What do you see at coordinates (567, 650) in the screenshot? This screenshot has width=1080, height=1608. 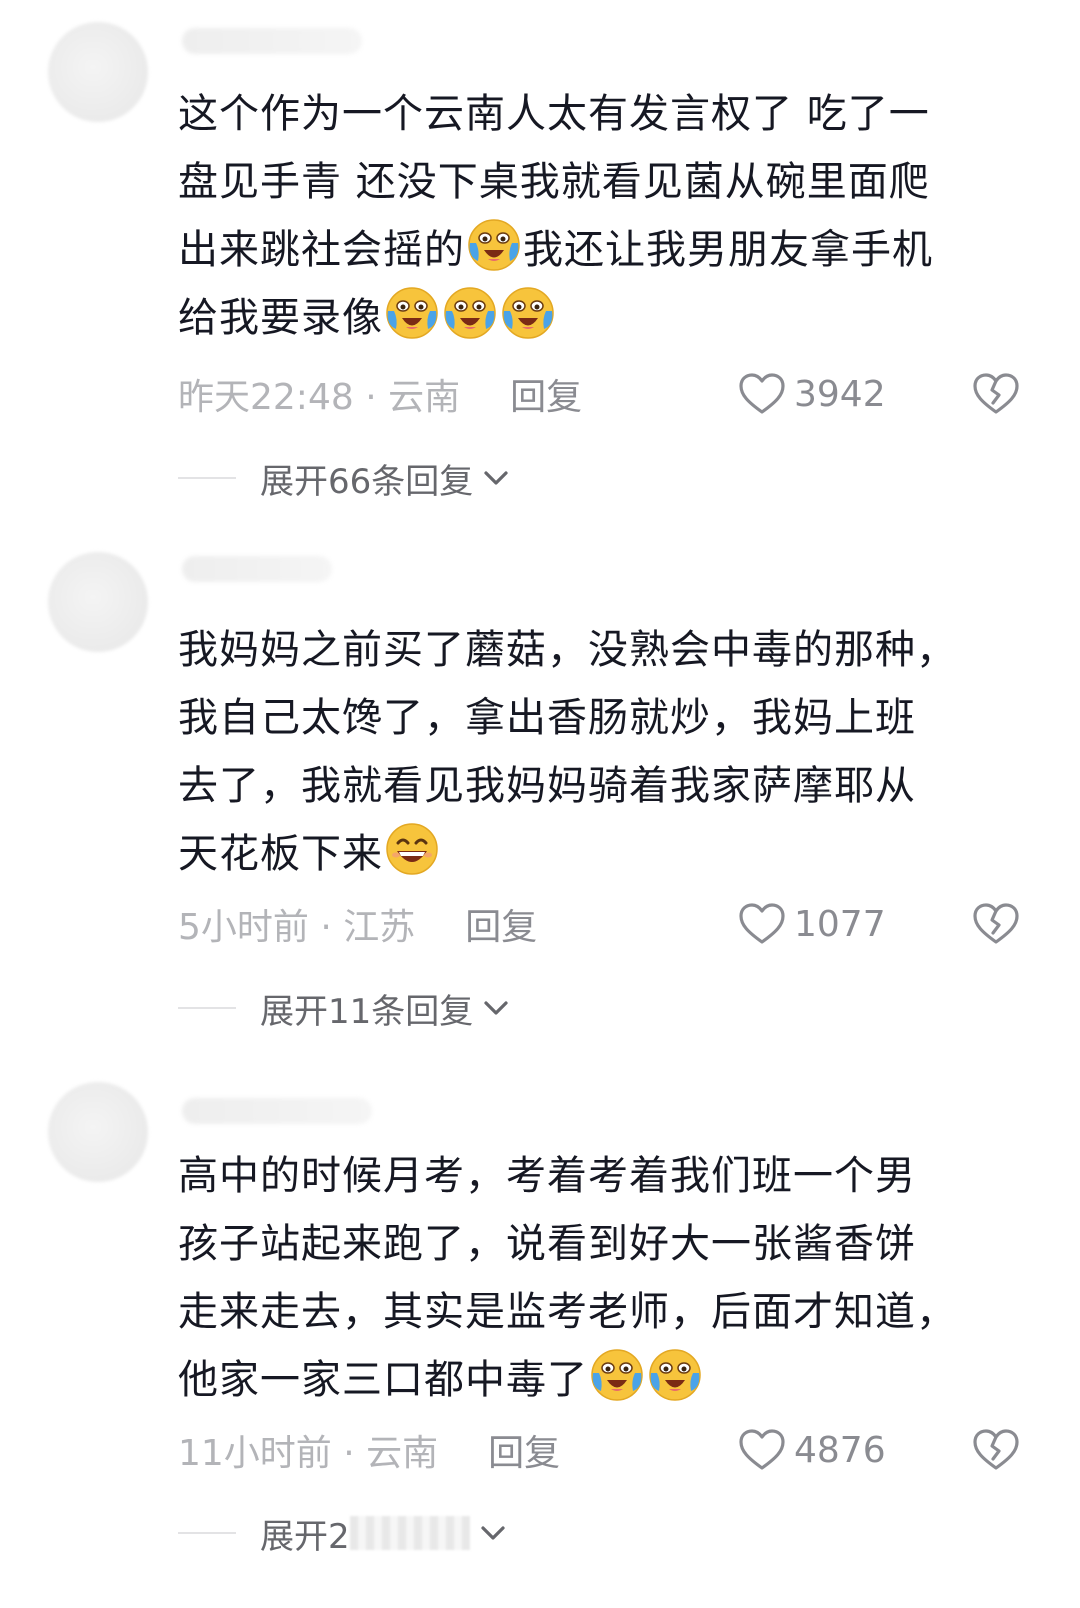 I see `comment-line: 我妈妈之前买了蘑菇，没熟会中毒的那种，` at bounding box center [567, 650].